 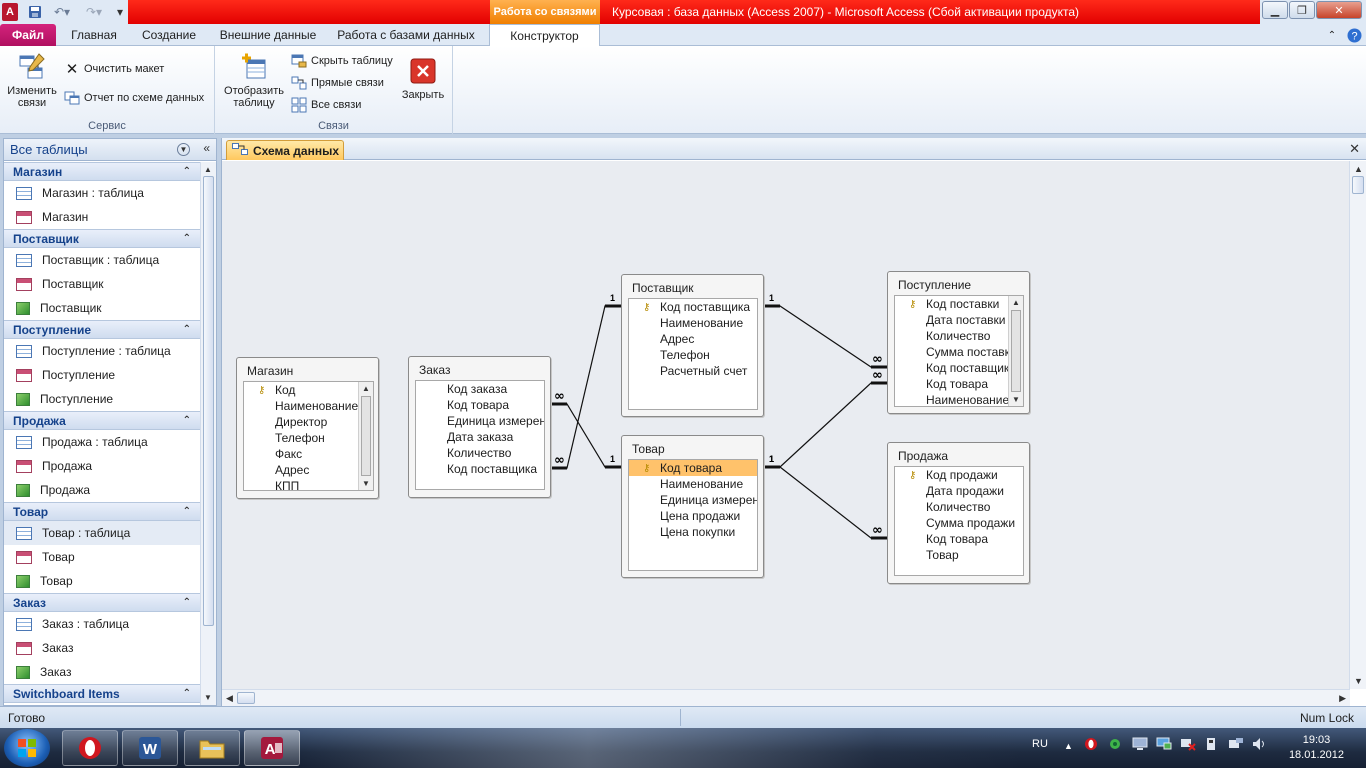 I want to click on nav-item: Поступление, so click(x=102, y=375).